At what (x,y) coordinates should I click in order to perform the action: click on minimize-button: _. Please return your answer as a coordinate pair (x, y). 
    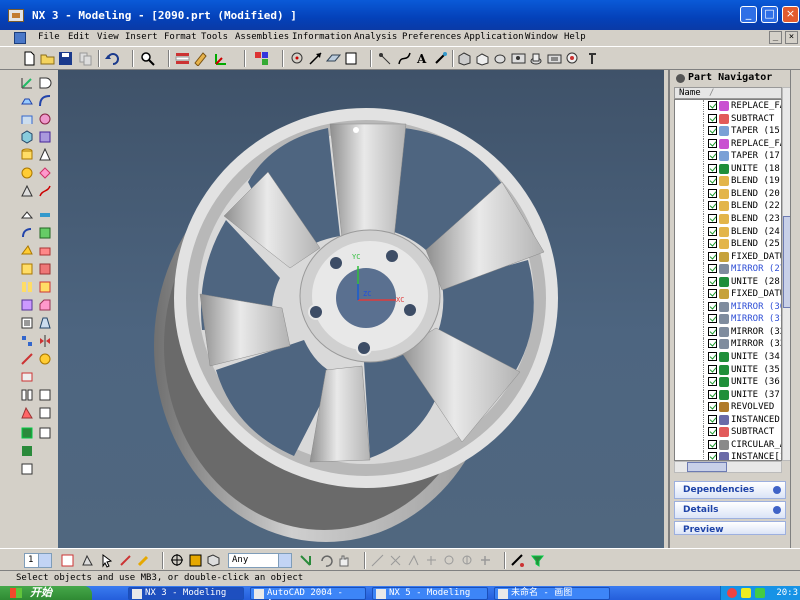
    Looking at the image, I should click on (748, 14).